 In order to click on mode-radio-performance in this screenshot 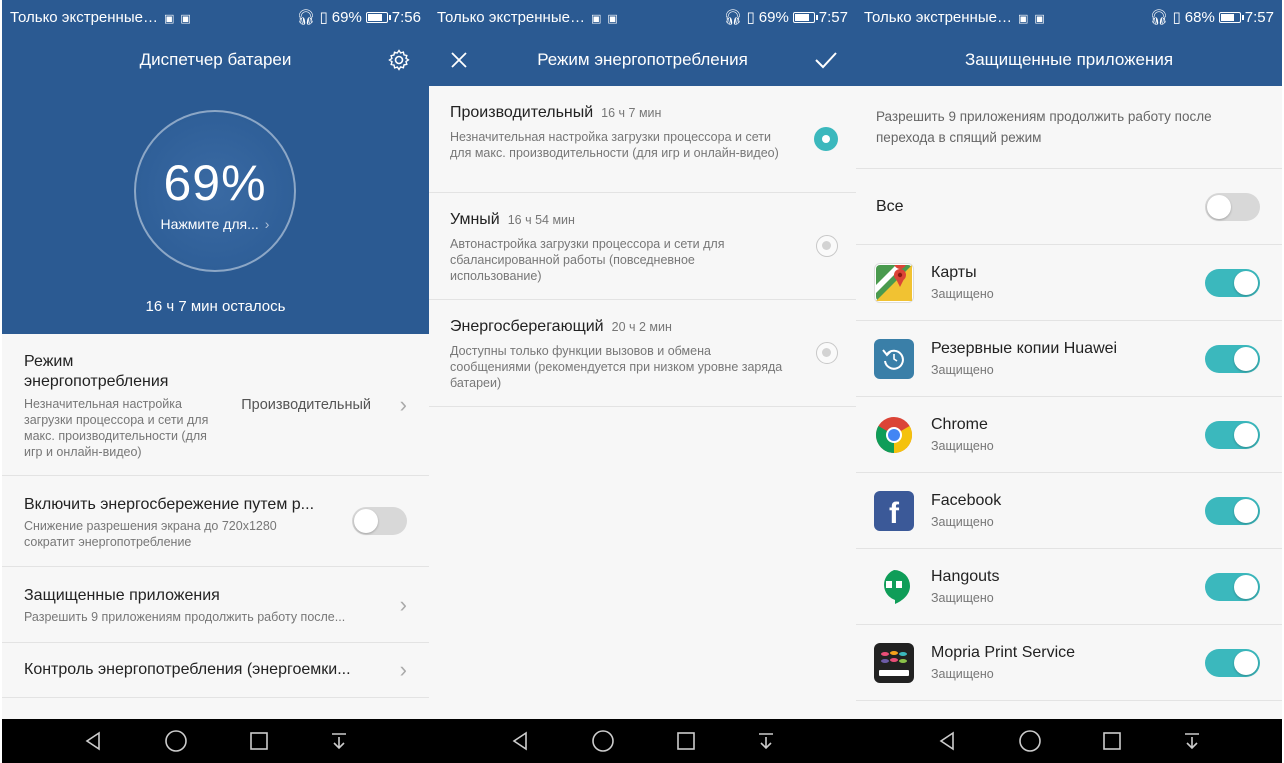, I will do `click(826, 139)`.